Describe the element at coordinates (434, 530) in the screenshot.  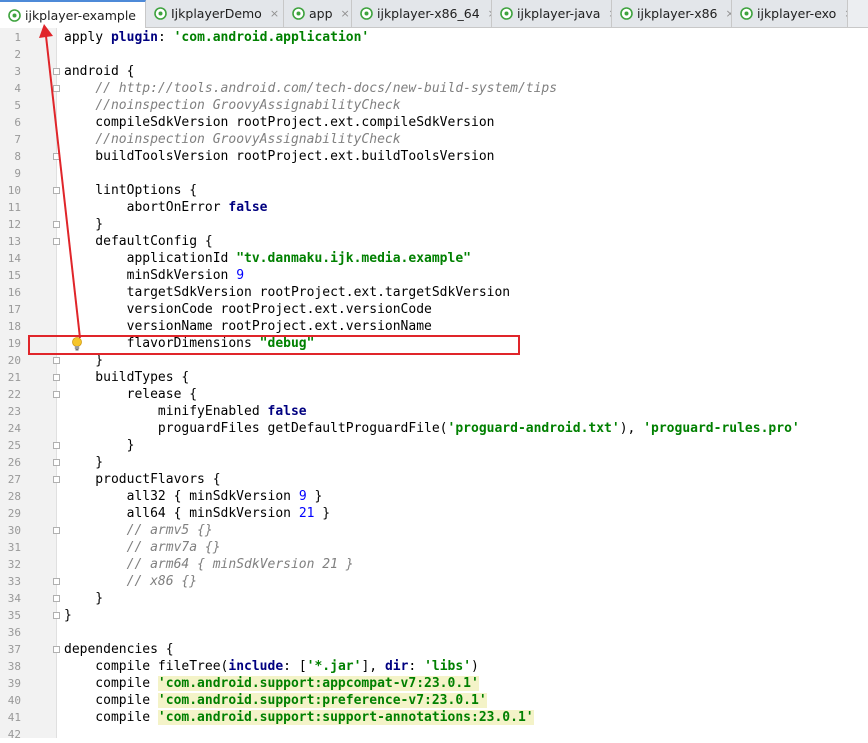
I see `code-line: 30 // armv5 {}` at that location.